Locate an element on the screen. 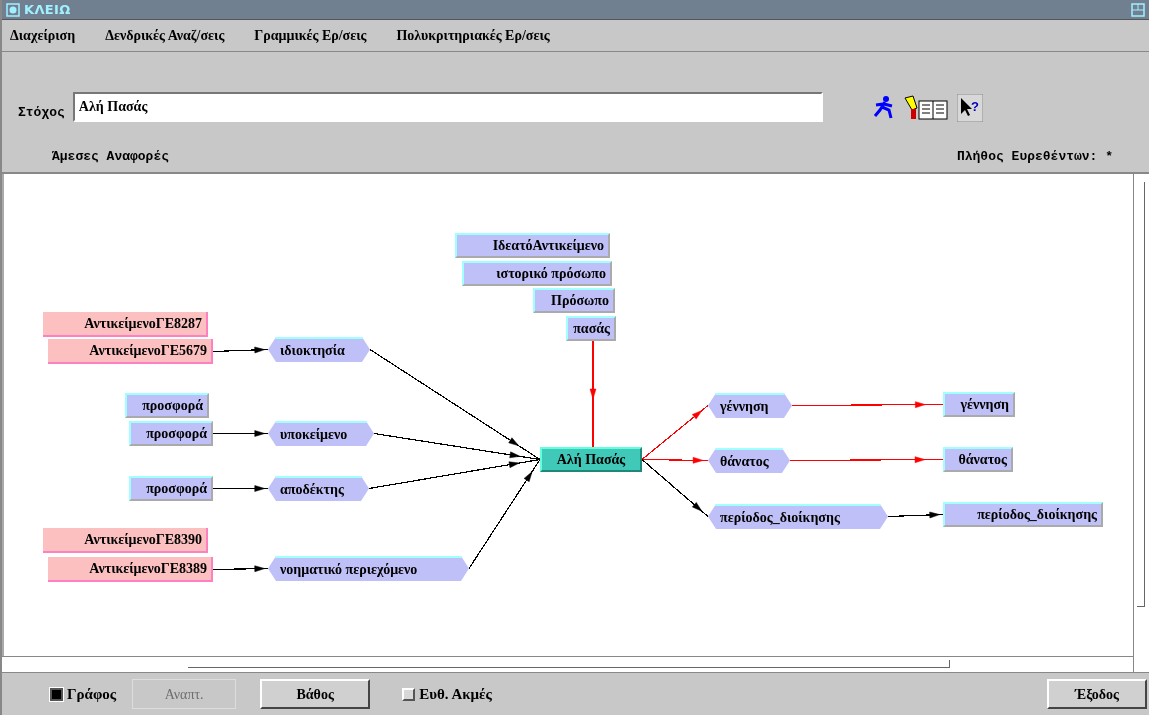 This screenshot has height=715, width=1149. class-node: θάνατος is located at coordinates (978, 459).